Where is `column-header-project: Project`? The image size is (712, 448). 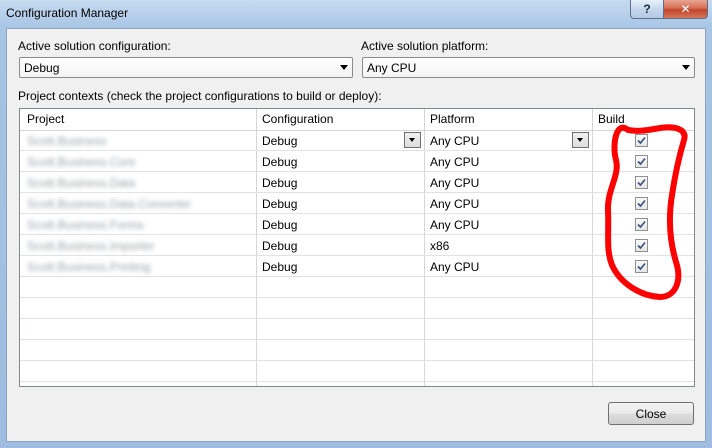 column-header-project: Project is located at coordinates (45, 119).